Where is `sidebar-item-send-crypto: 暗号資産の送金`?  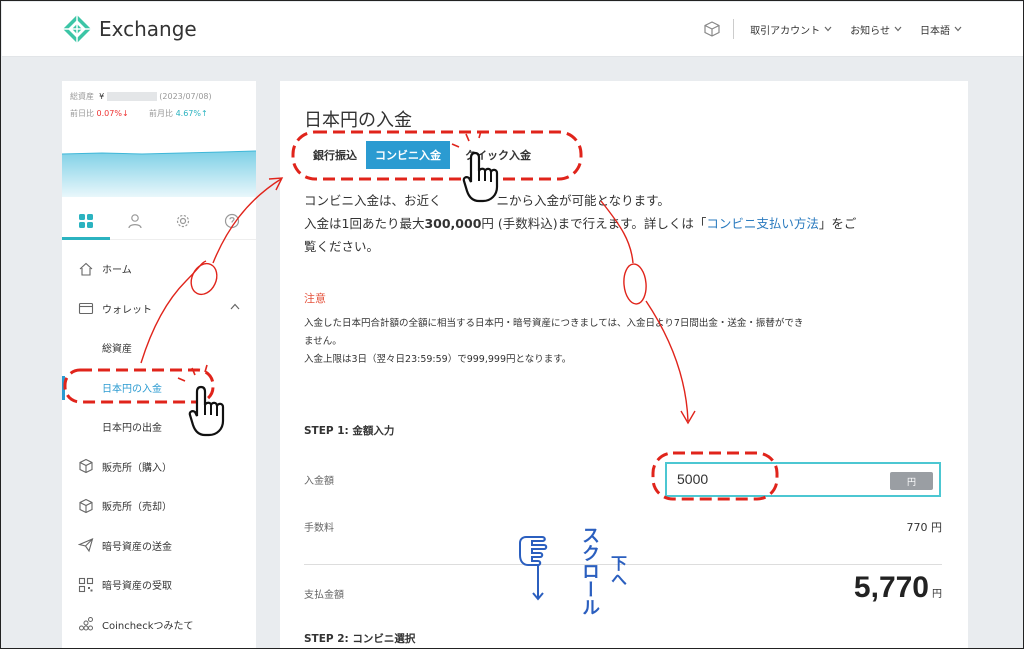
sidebar-item-send-crypto: 暗号資産の送金 is located at coordinates (159, 546).